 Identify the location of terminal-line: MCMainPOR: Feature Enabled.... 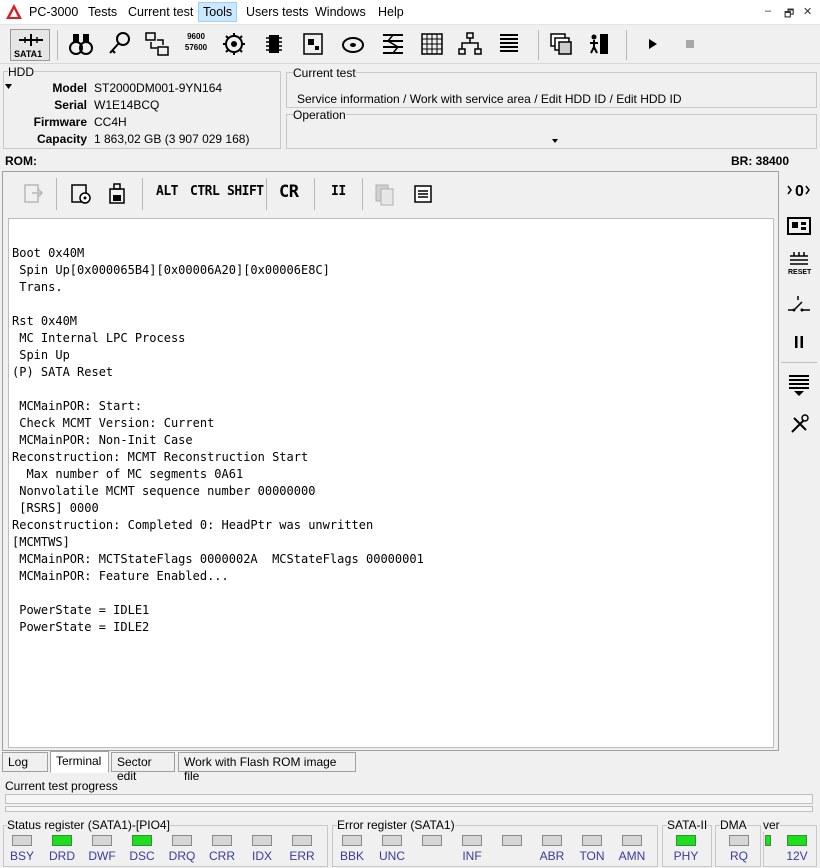
(120, 576).